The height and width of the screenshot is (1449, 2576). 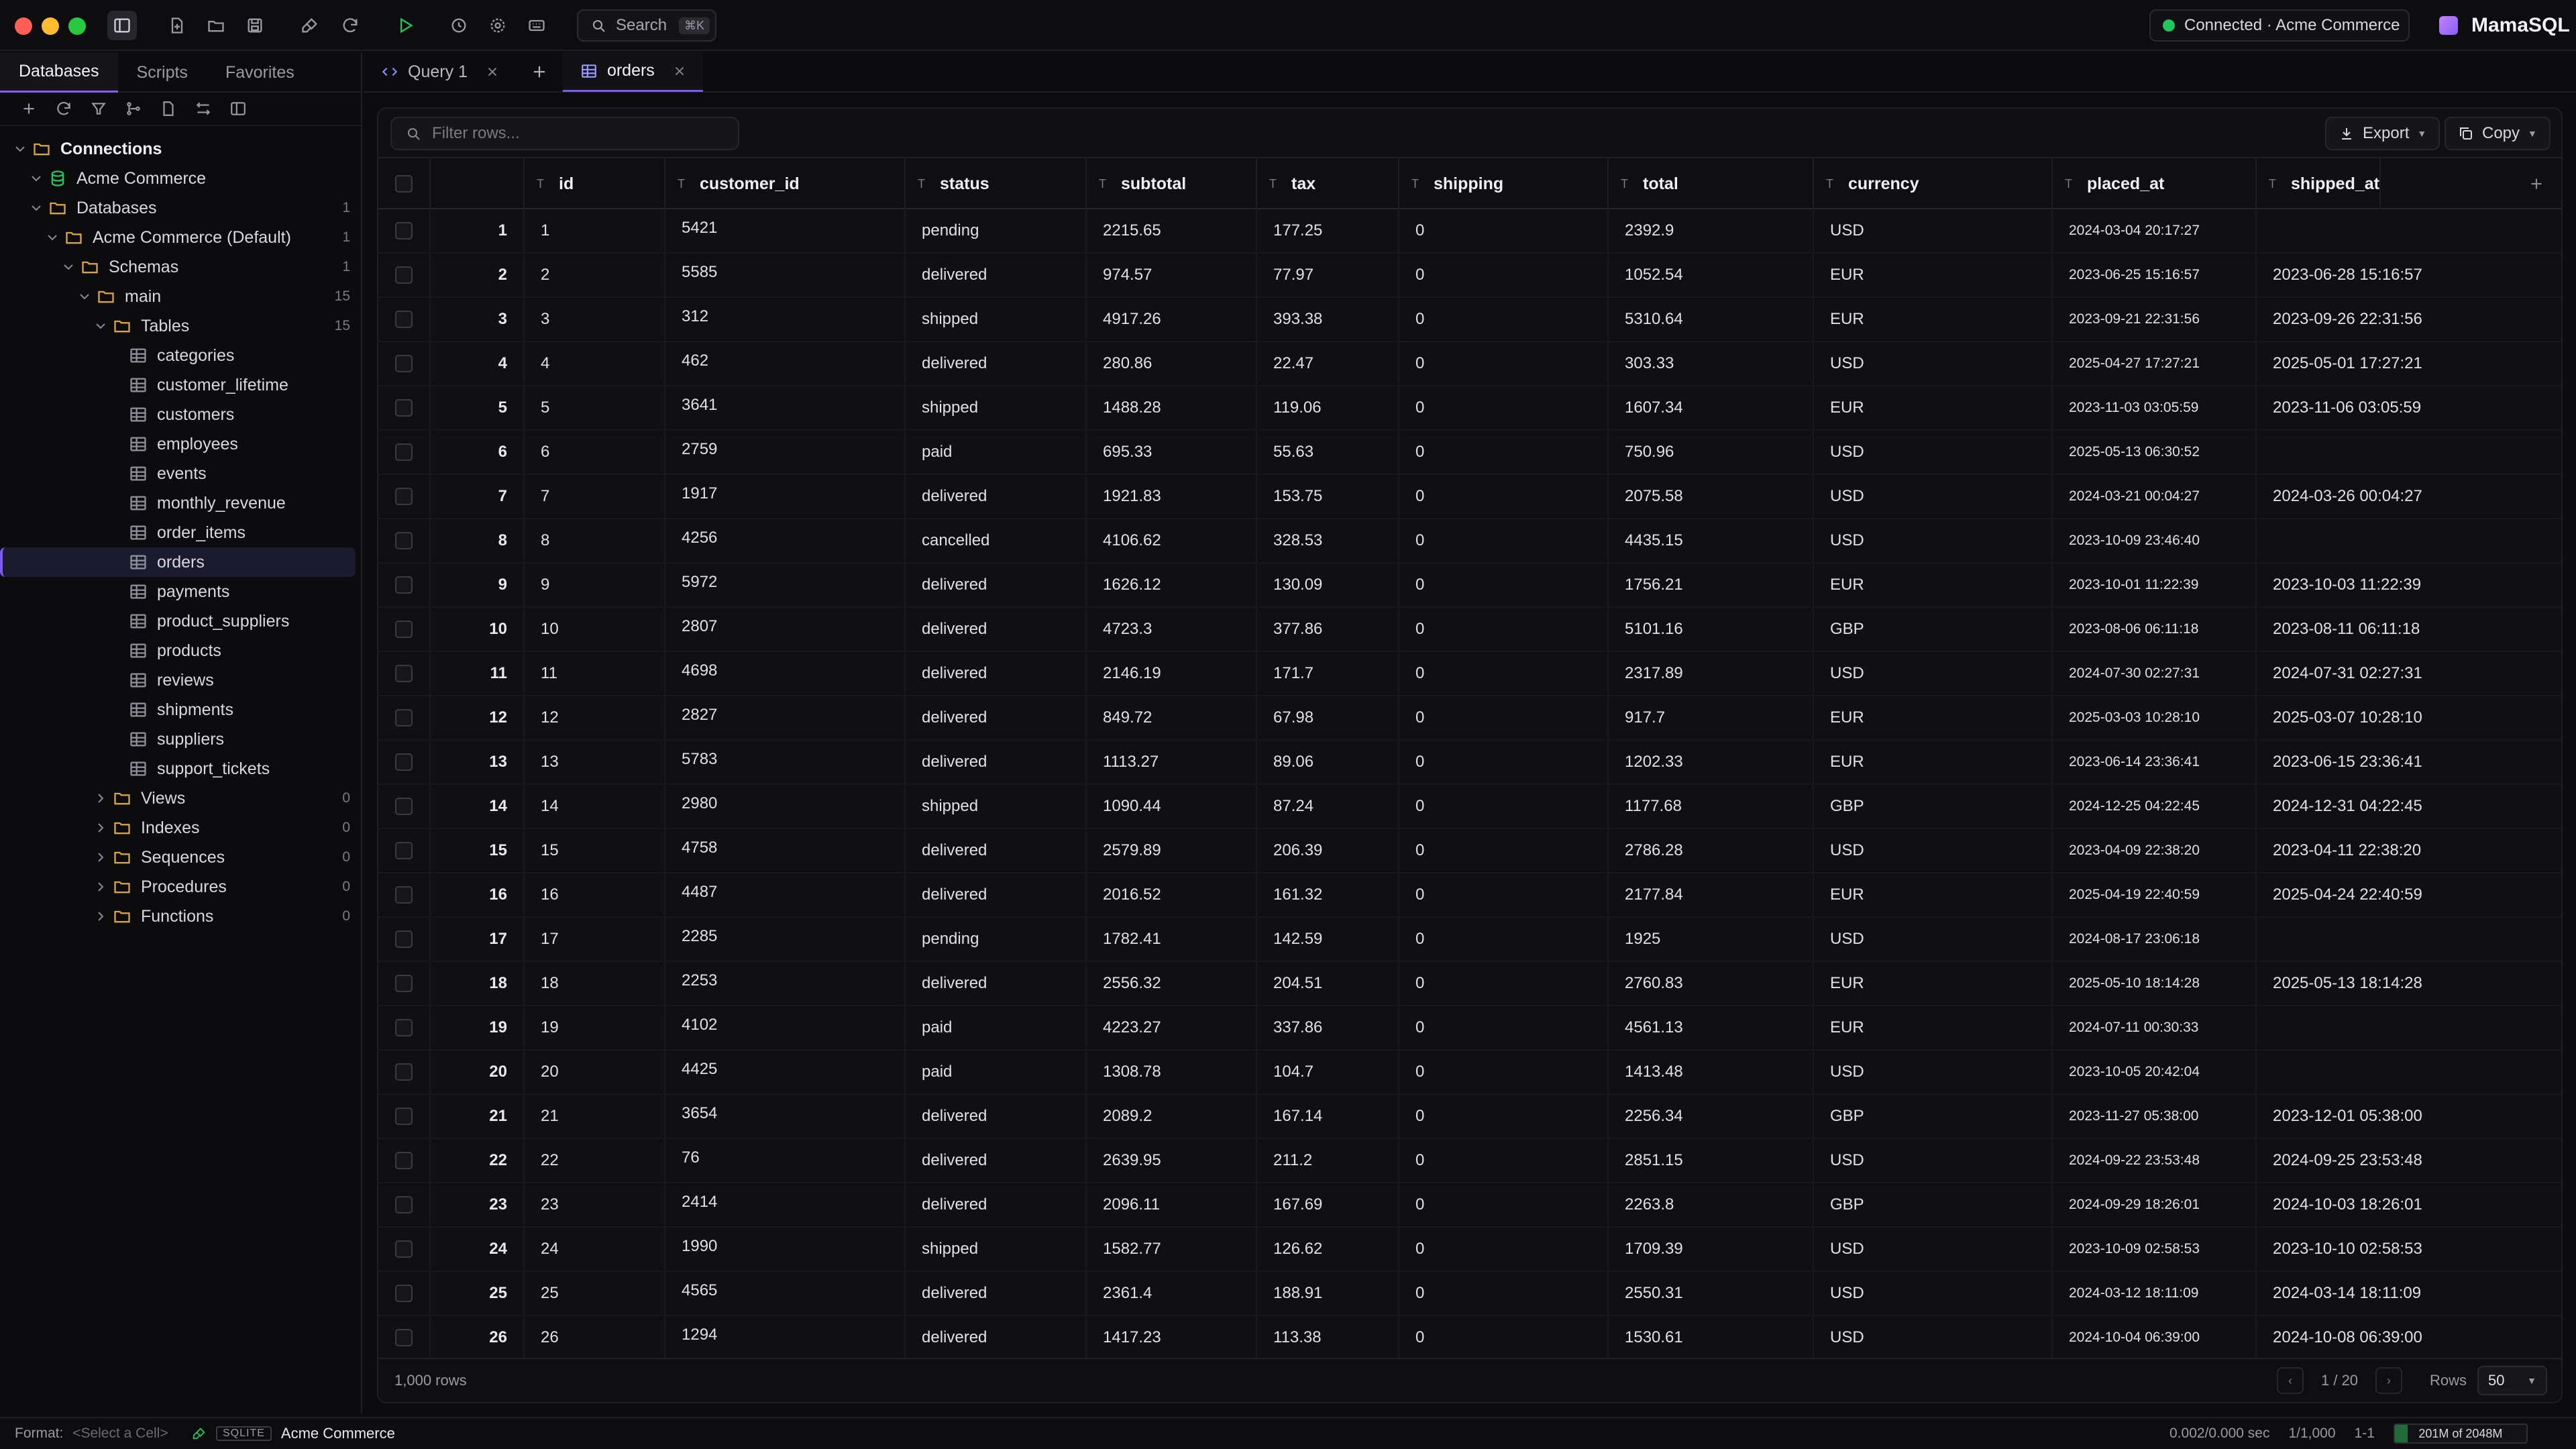 I want to click on cell-placed-at: 2024-03-12 18:11:09, so click(x=2155, y=1293).